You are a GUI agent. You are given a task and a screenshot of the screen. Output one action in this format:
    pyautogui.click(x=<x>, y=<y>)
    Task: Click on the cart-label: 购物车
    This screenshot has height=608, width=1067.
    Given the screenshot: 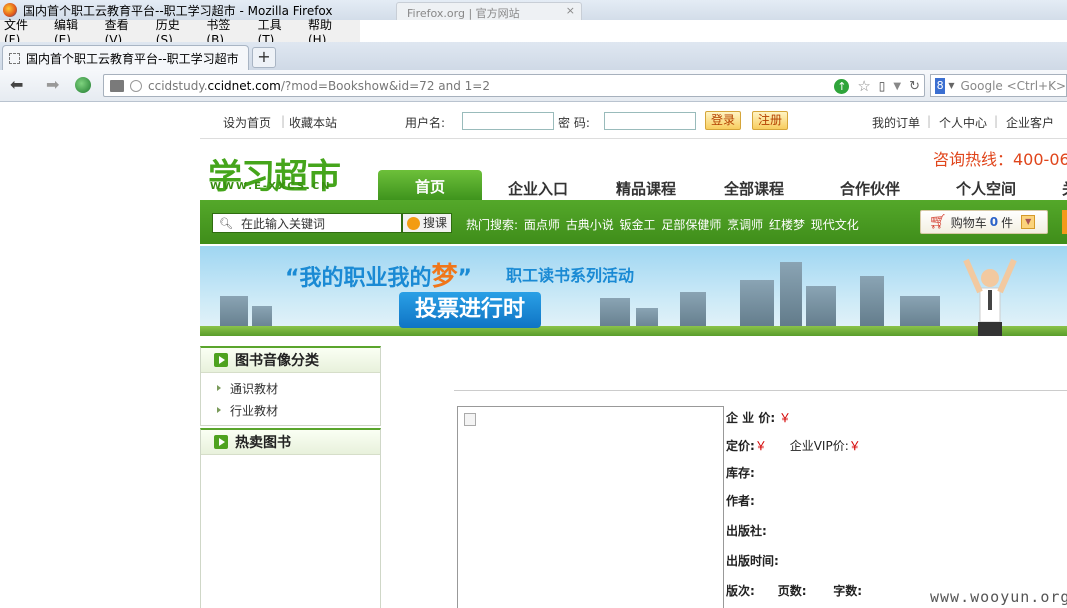 What is the action you would take?
    pyautogui.click(x=968, y=222)
    